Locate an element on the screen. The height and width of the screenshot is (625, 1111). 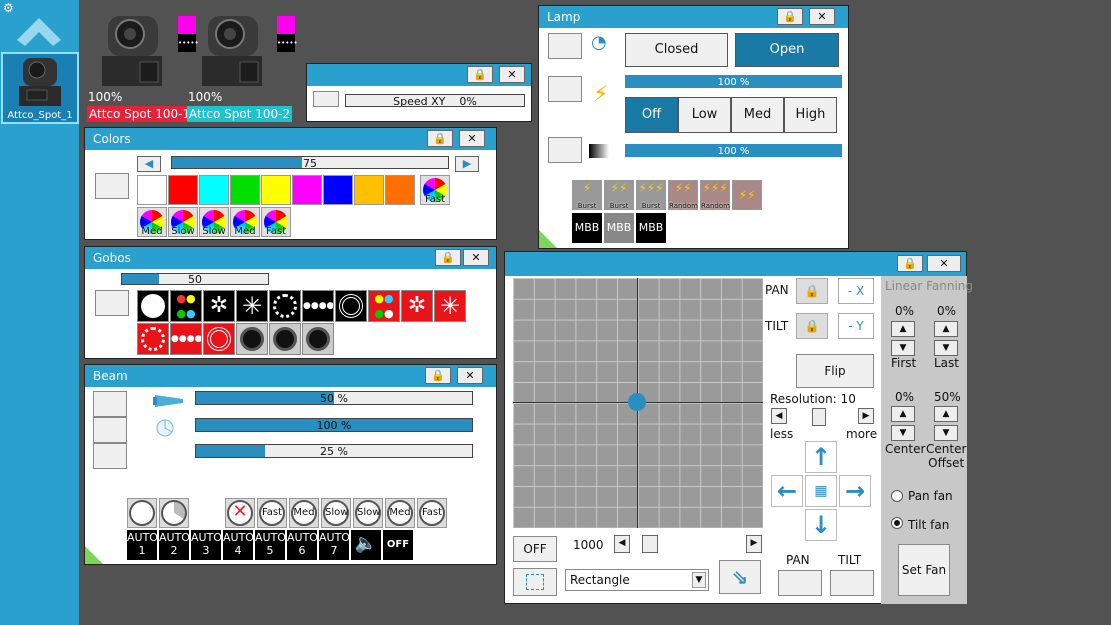
select-area-icon is located at coordinates (535, 582).